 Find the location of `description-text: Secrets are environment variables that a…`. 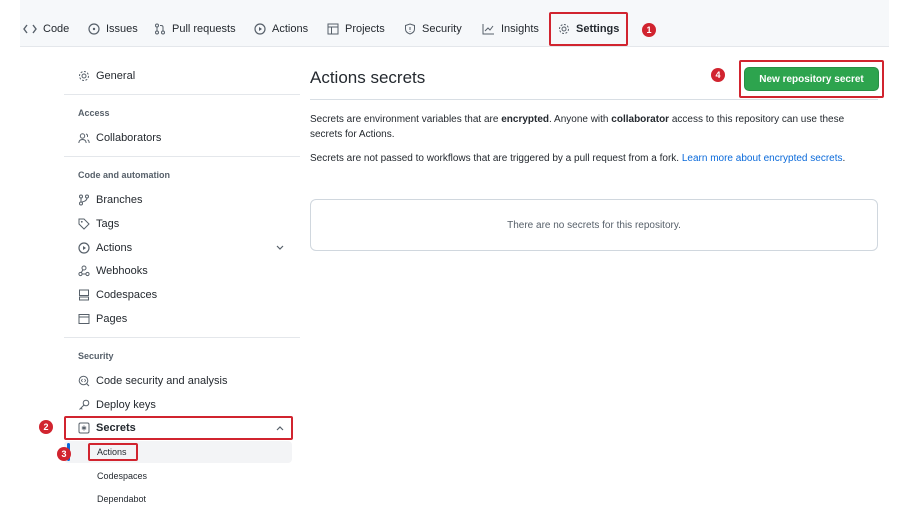

description-text: Secrets are environment variables that a… is located at coordinates (406, 119).